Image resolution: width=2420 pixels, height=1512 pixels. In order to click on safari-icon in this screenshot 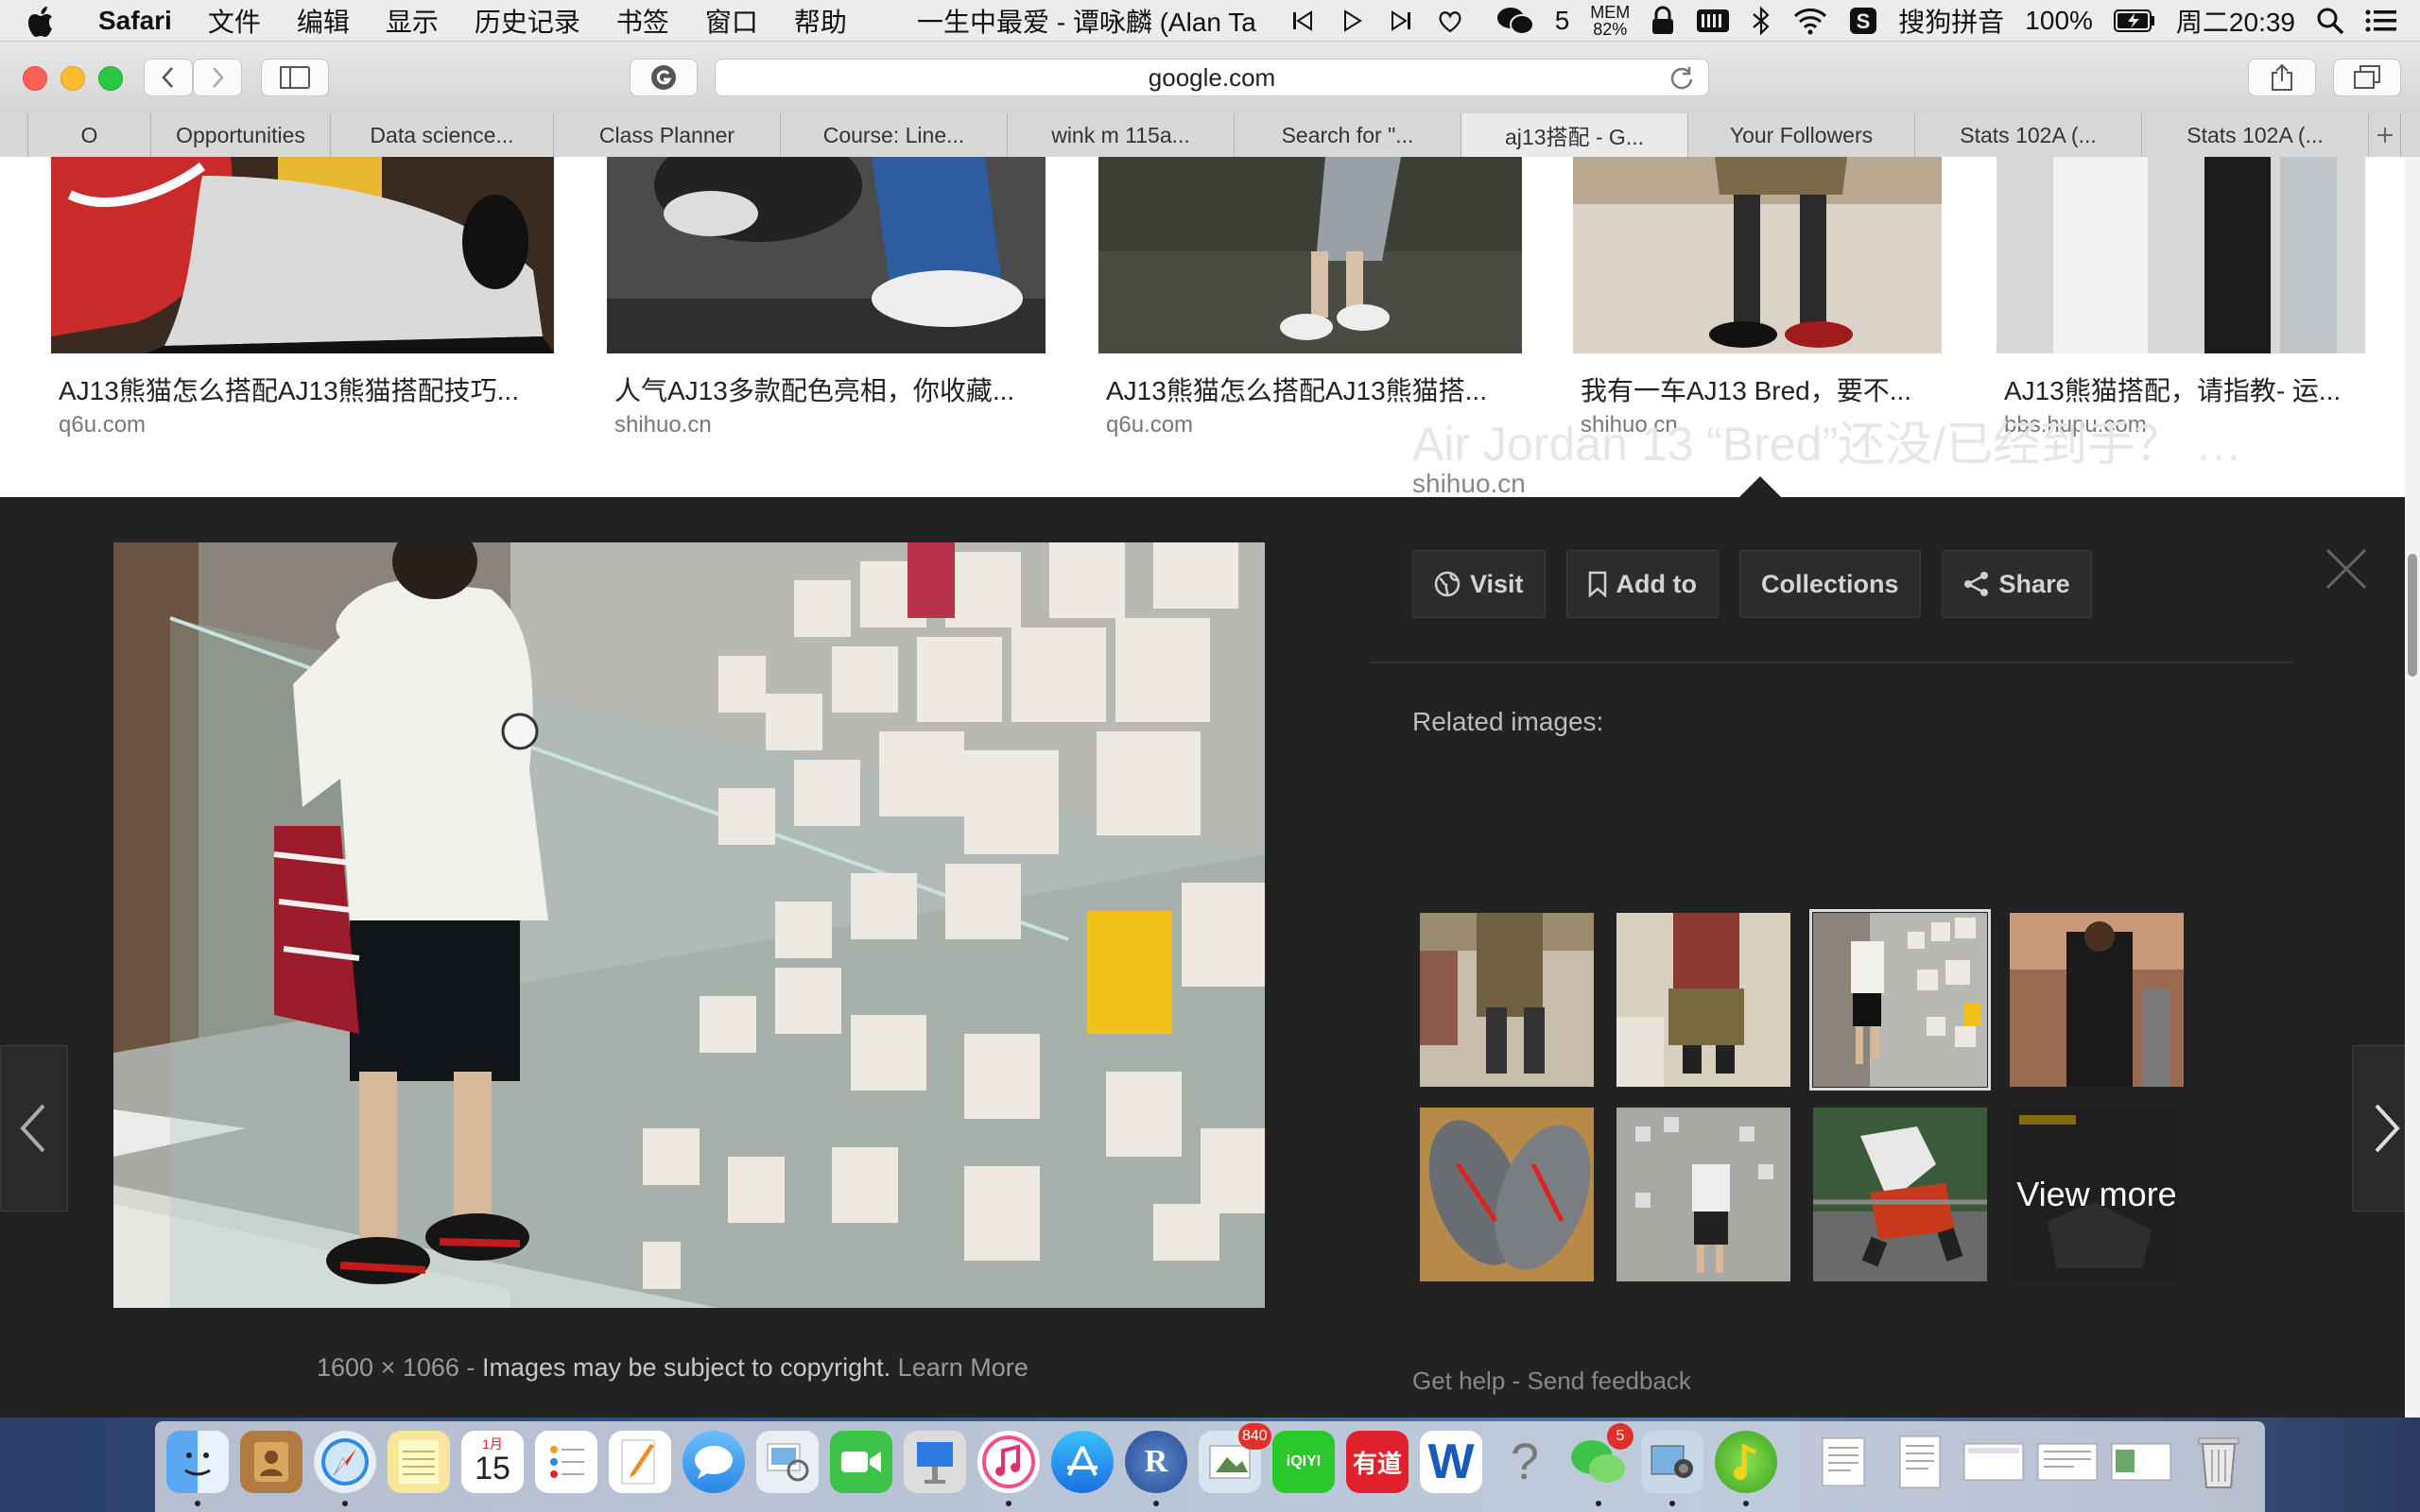, I will do `click(345, 1462)`.